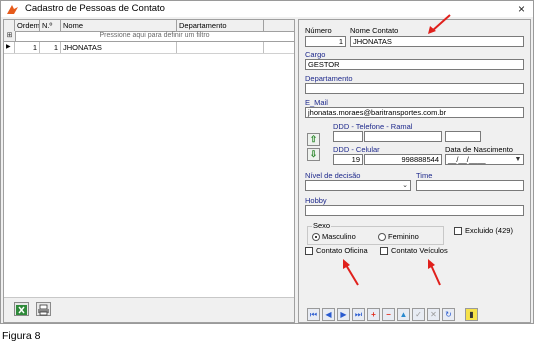  What do you see at coordinates (356, 149) in the screenshot?
I see `celular-label: DDD - Celular` at bounding box center [356, 149].